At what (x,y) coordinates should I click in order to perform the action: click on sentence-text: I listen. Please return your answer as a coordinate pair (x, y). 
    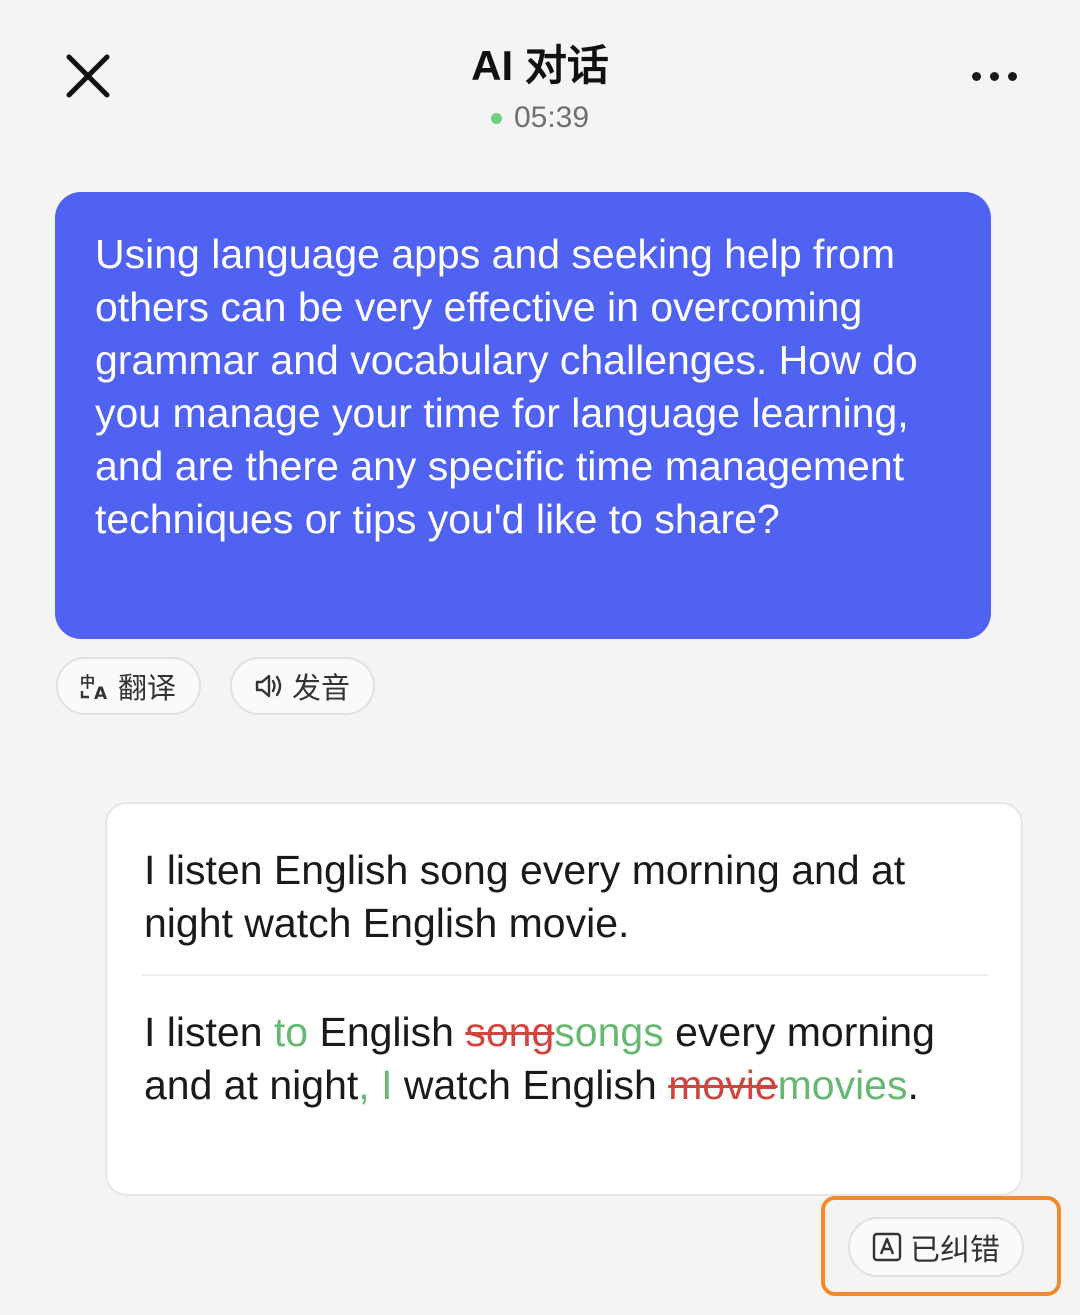
    Looking at the image, I should click on (209, 1032).